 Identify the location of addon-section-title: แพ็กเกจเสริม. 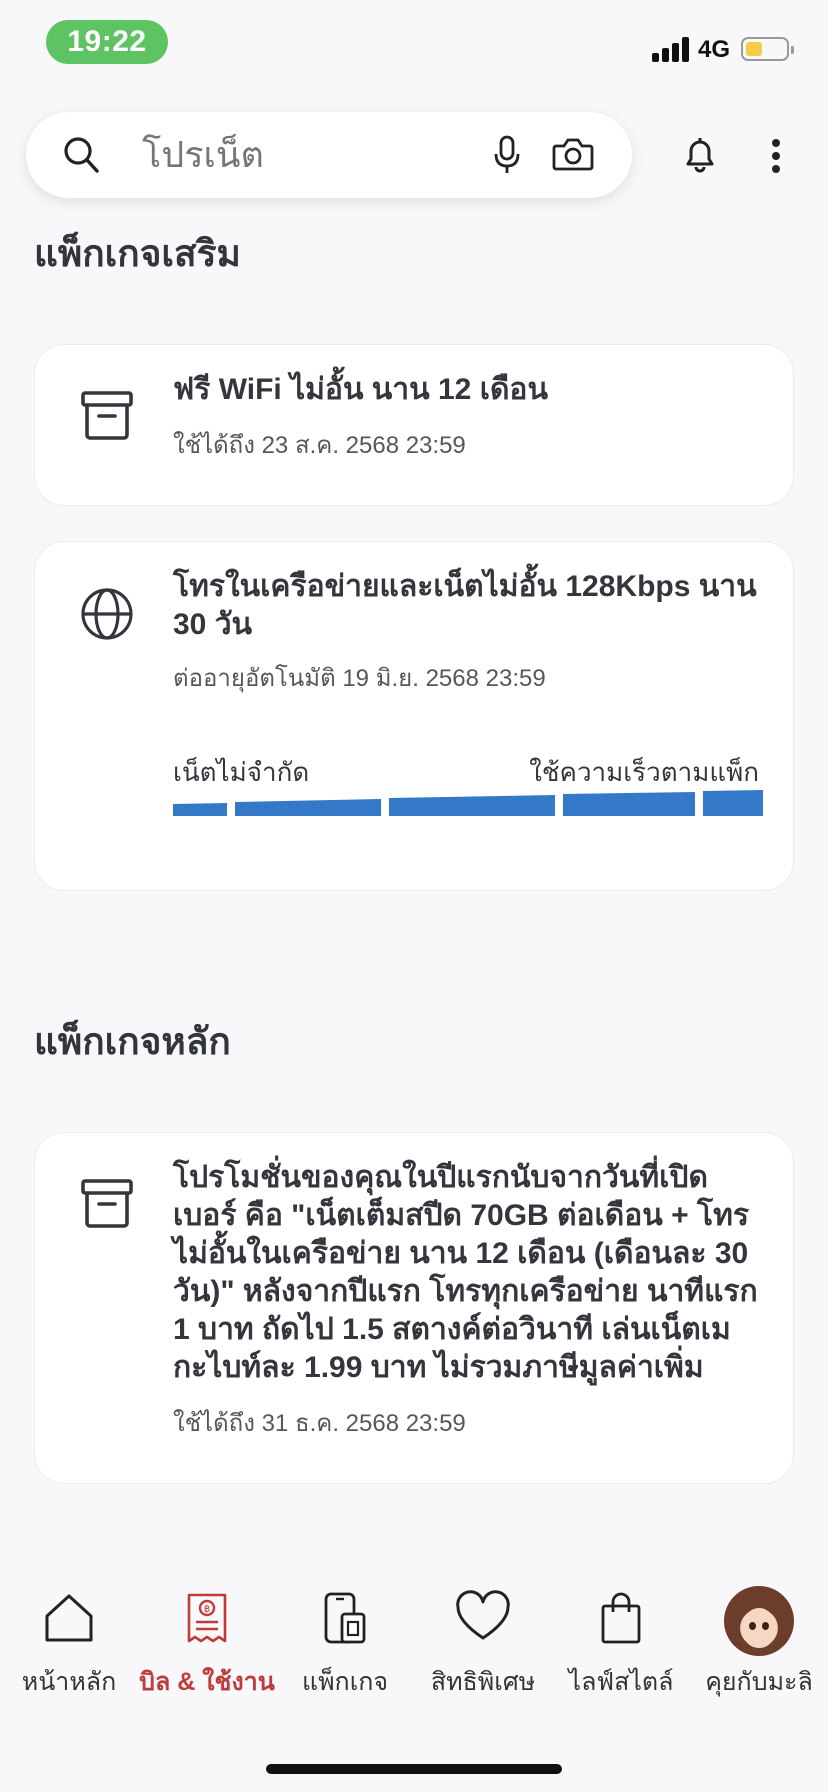
(137, 253).